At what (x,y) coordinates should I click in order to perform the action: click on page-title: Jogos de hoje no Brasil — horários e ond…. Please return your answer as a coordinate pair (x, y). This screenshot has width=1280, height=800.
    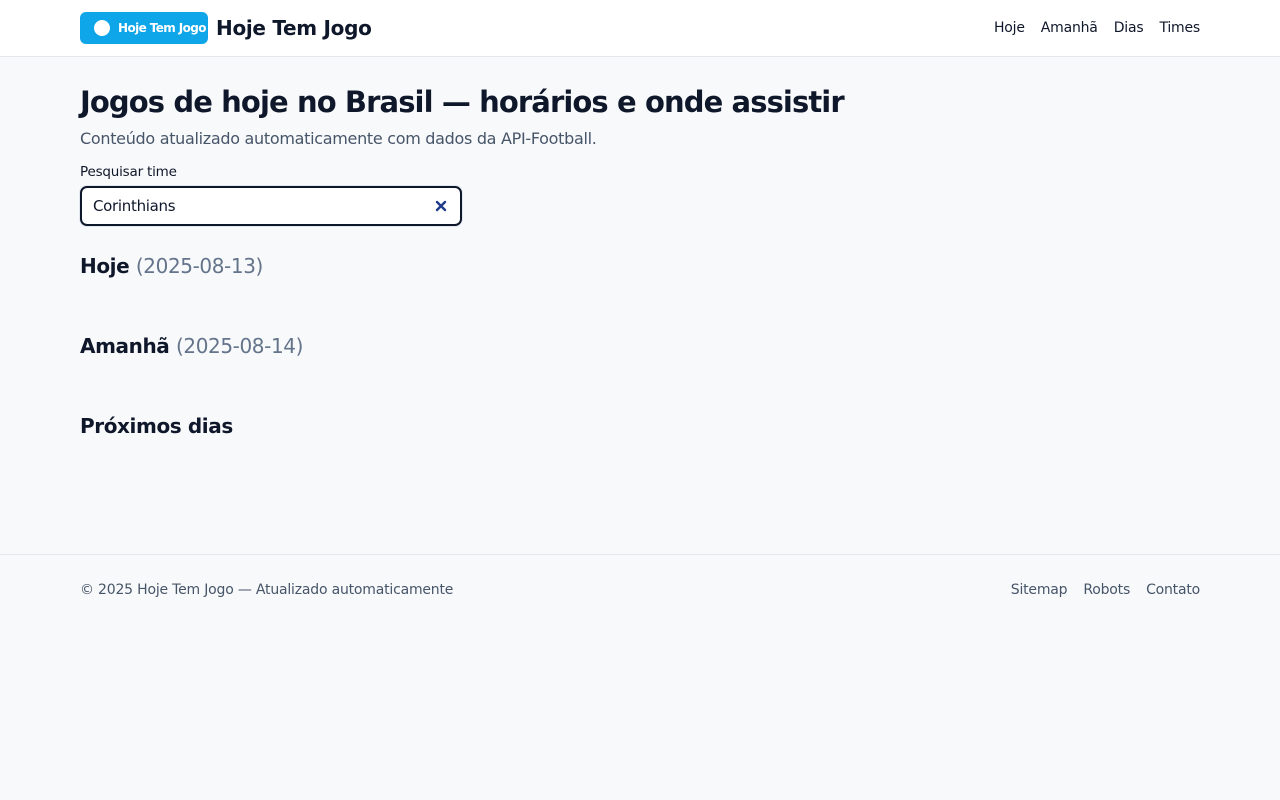
    Looking at the image, I should click on (462, 102).